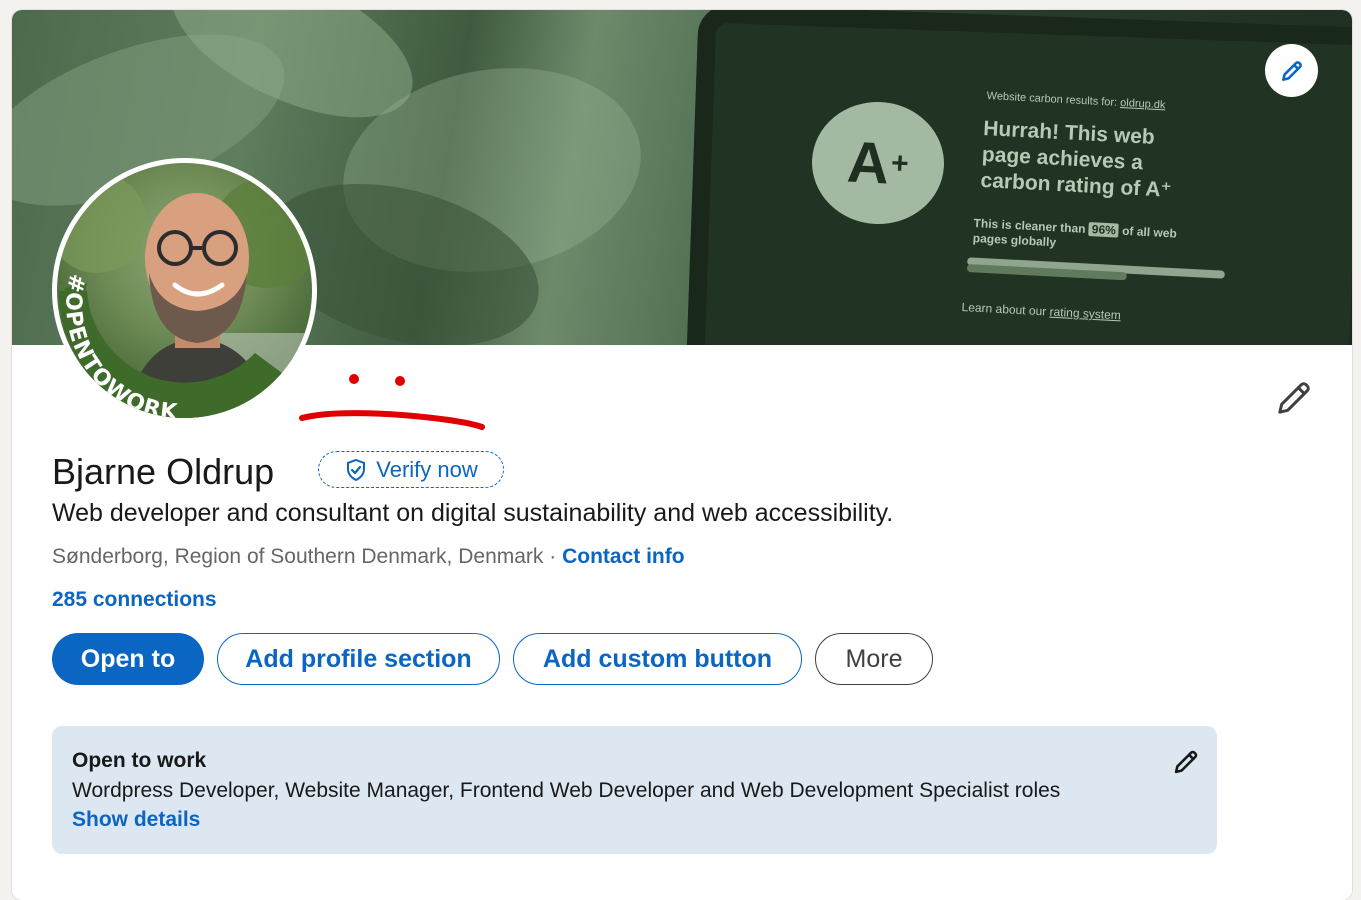 Image resolution: width=1361 pixels, height=900 pixels. What do you see at coordinates (427, 469) in the screenshot?
I see `verify-now-label: Verify now` at bounding box center [427, 469].